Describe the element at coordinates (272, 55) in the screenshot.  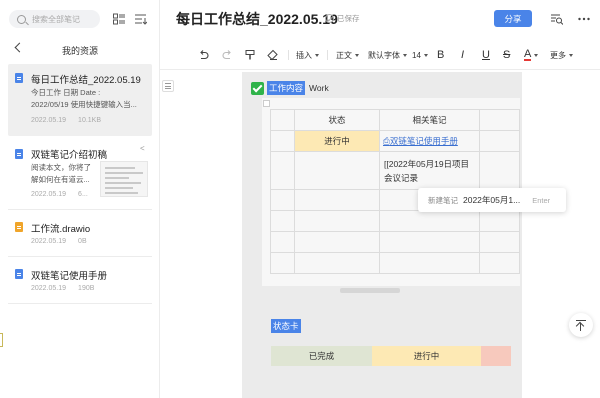
I see `eraser-icon` at that location.